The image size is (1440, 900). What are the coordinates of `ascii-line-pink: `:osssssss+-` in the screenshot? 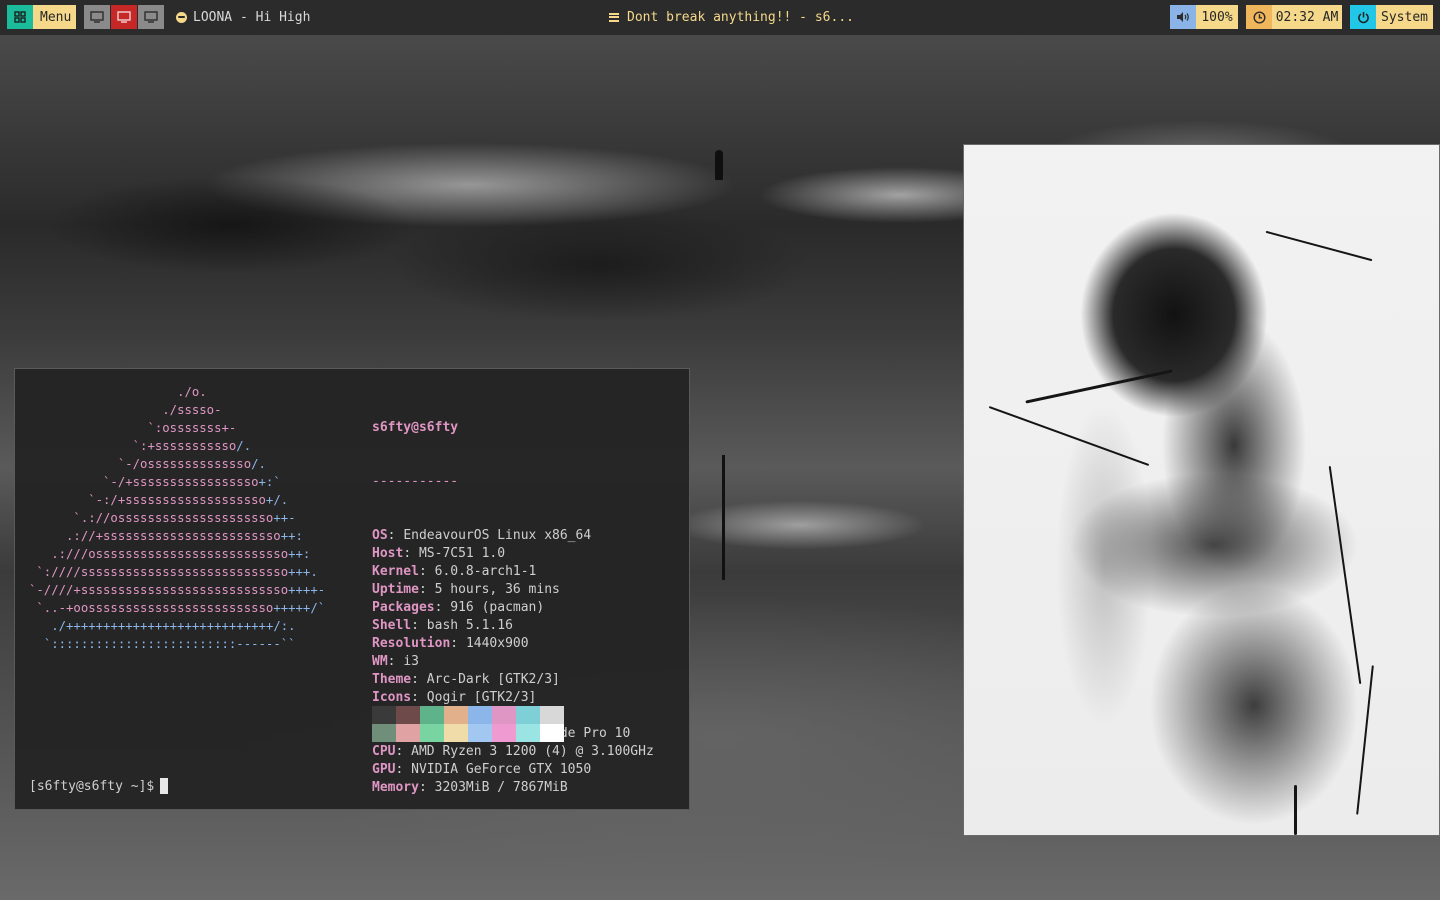 It's located at (133, 428).